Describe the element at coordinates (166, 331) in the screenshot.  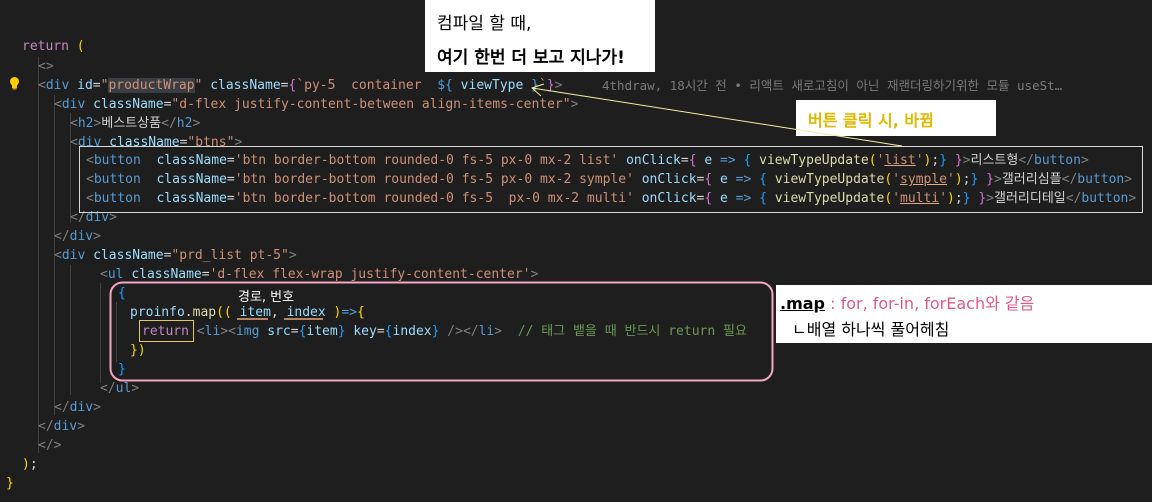
I see `return-highlight-box` at that location.